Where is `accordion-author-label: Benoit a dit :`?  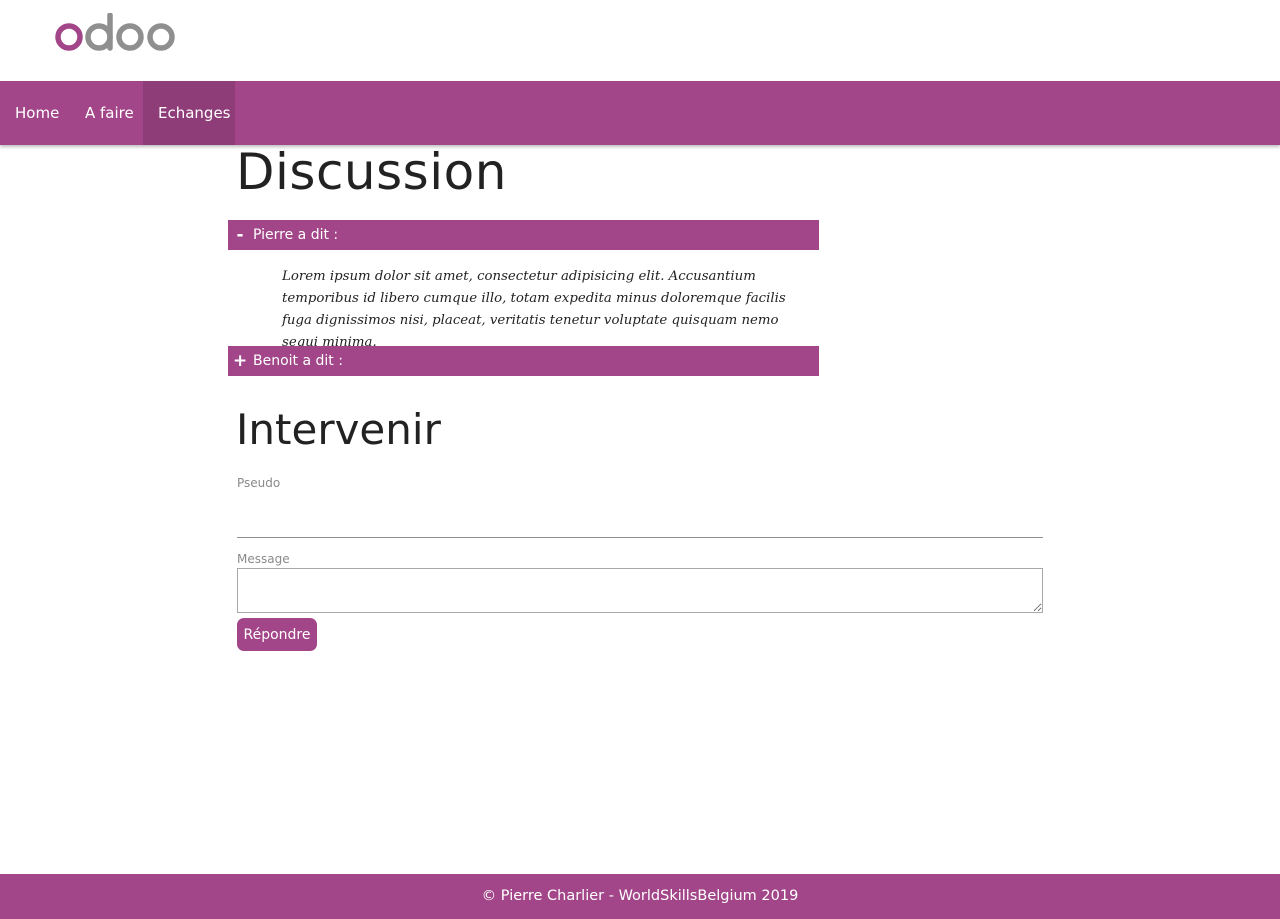 accordion-author-label: Benoit a dit : is located at coordinates (298, 361).